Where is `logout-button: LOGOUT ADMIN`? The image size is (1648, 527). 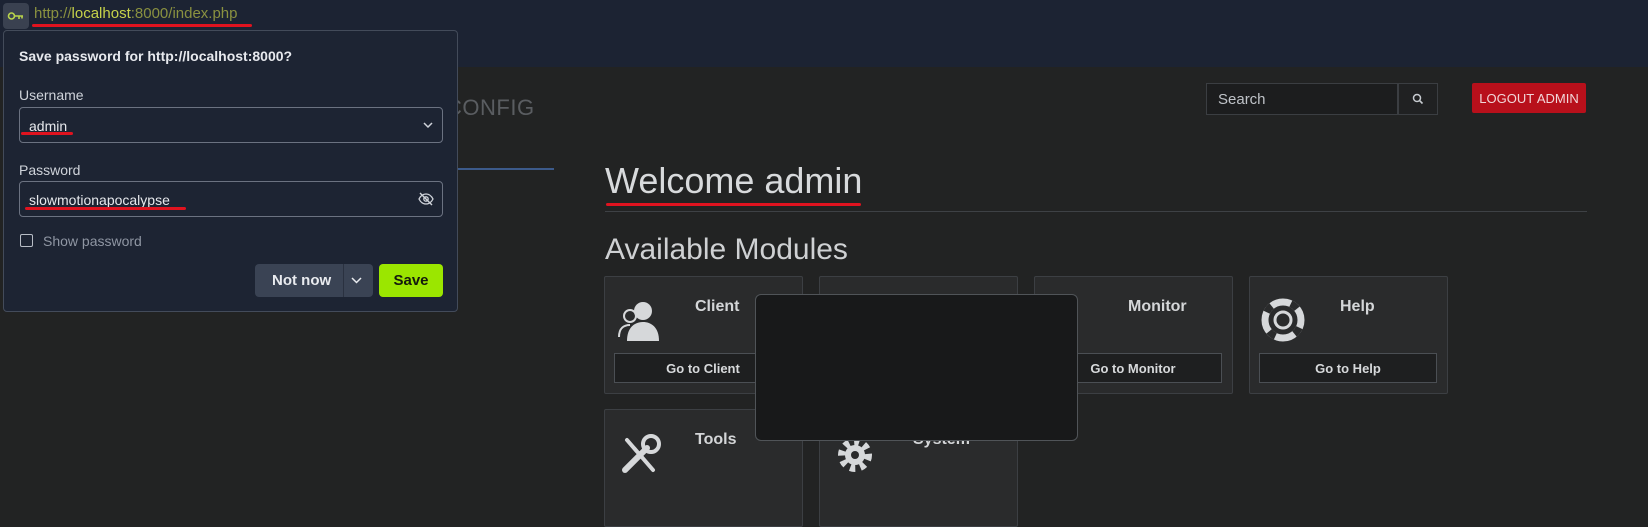
logout-button: LOGOUT ADMIN is located at coordinates (1529, 98).